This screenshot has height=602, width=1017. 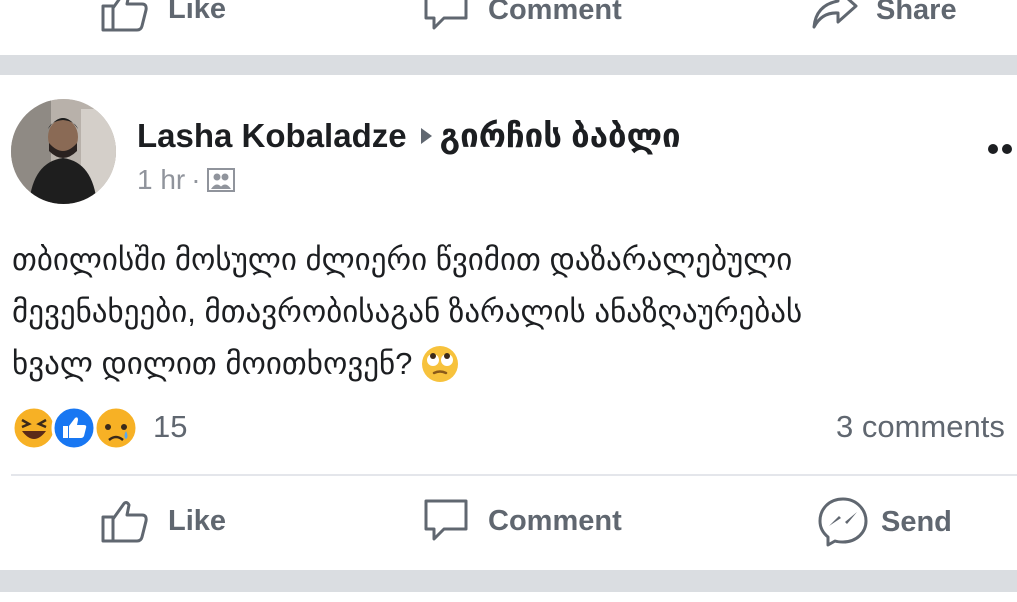 What do you see at coordinates (514, 364) in the screenshot?
I see `post-text-line: ხვალ დილით მოითხოვენ?` at bounding box center [514, 364].